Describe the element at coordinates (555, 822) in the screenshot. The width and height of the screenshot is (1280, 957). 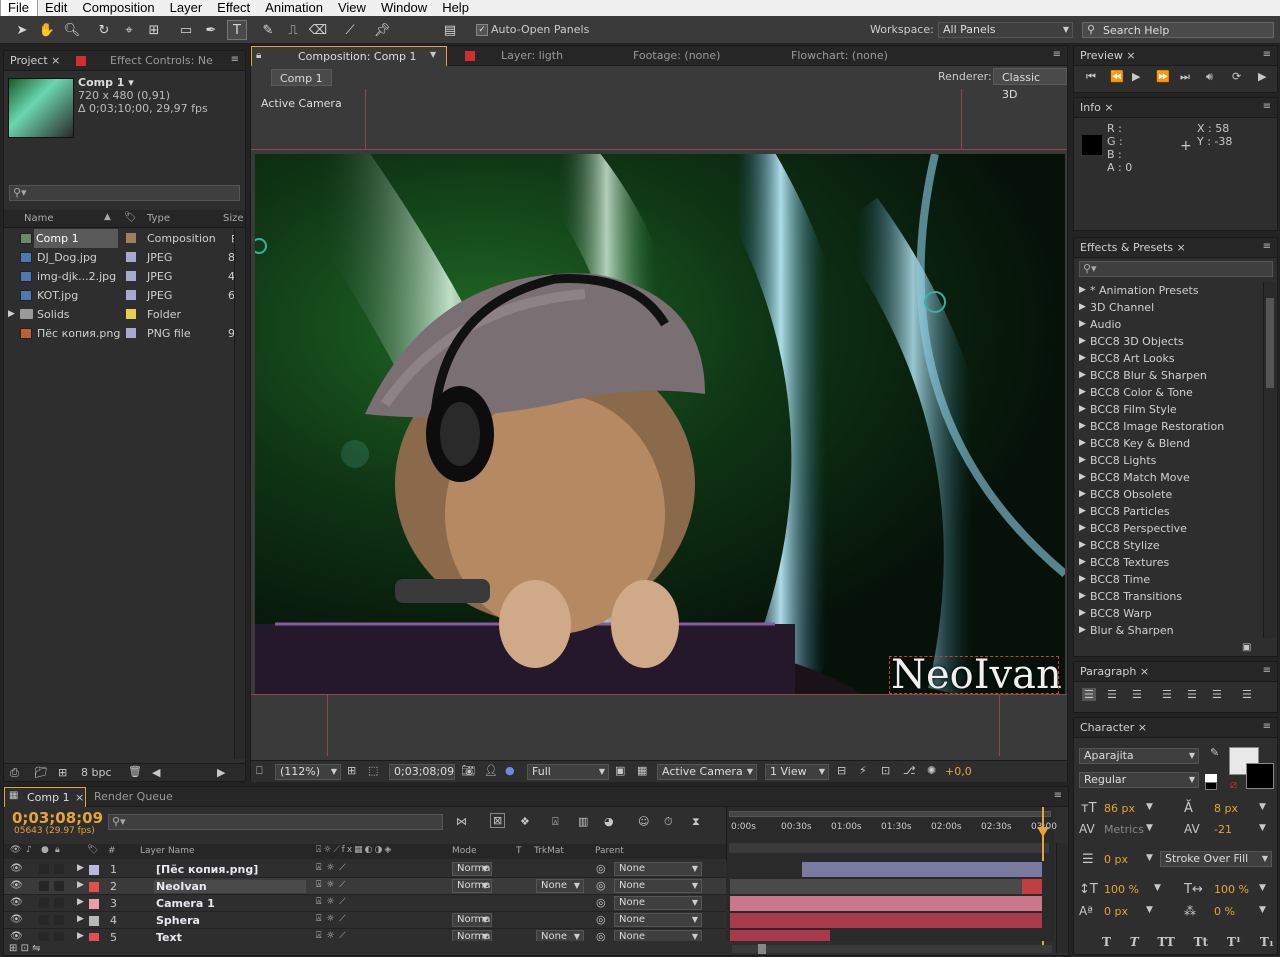
I see `hide-shy-icon: ⍓` at that location.